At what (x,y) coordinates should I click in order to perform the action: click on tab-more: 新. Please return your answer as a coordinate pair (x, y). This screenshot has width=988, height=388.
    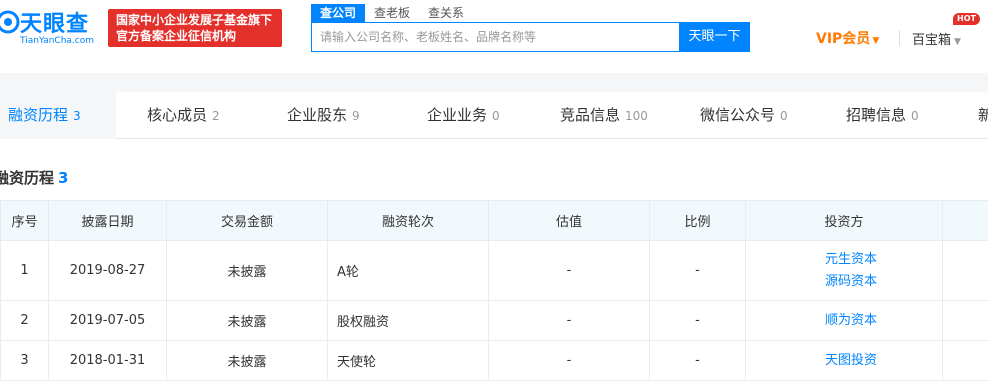
    Looking at the image, I should click on (983, 115).